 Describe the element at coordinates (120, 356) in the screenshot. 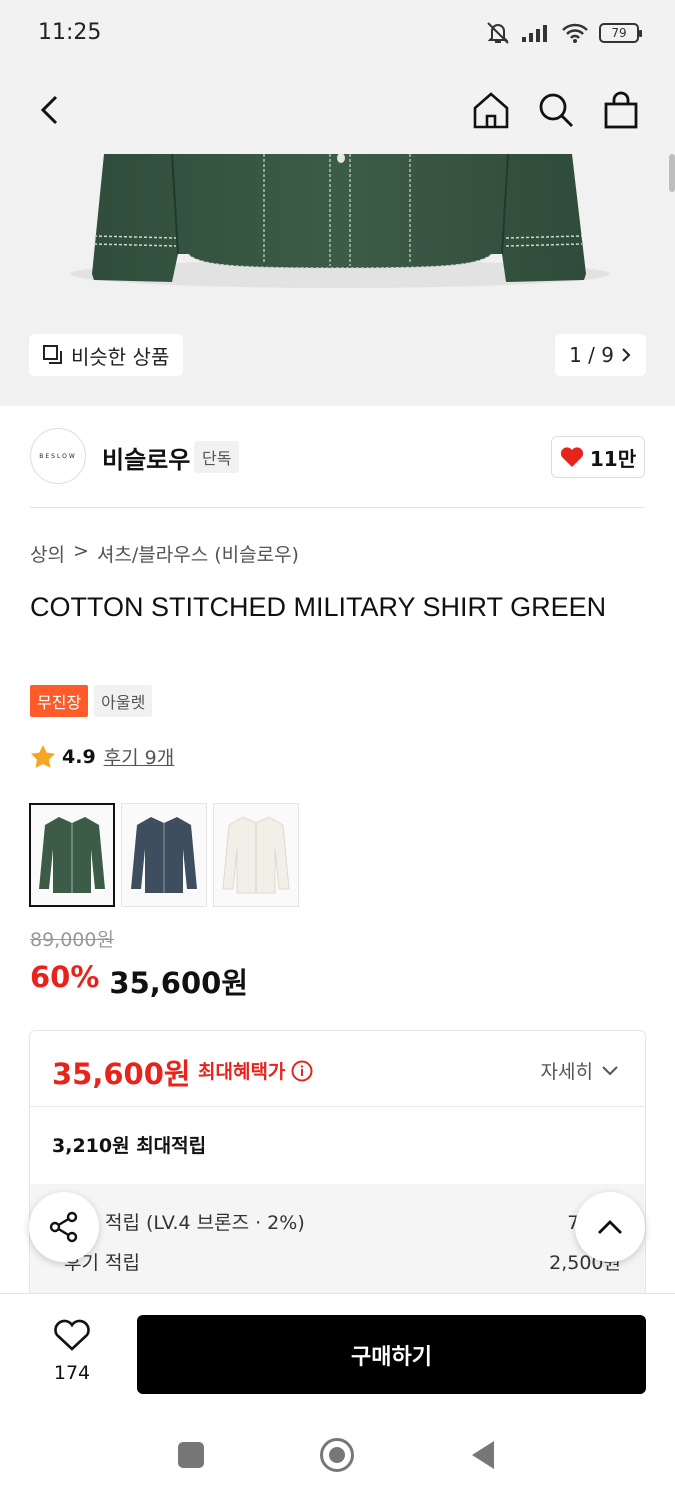

I see `similar-products-label: 비슷한 상품` at that location.